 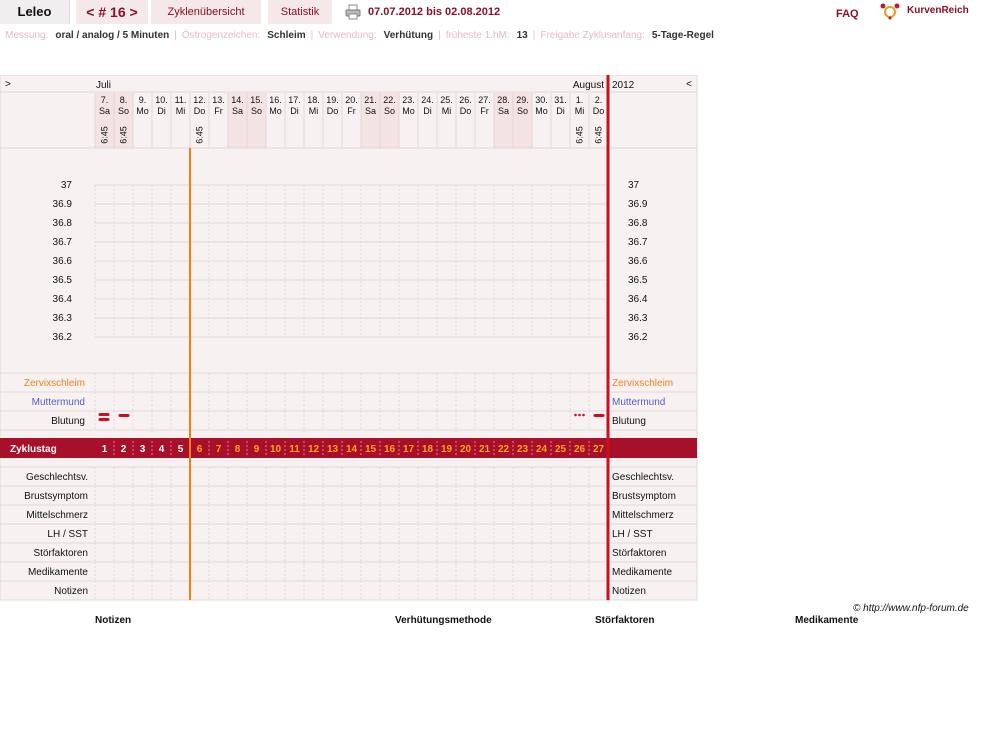 What do you see at coordinates (504, 449) in the screenshot?
I see `cycle-day-number: 22` at bounding box center [504, 449].